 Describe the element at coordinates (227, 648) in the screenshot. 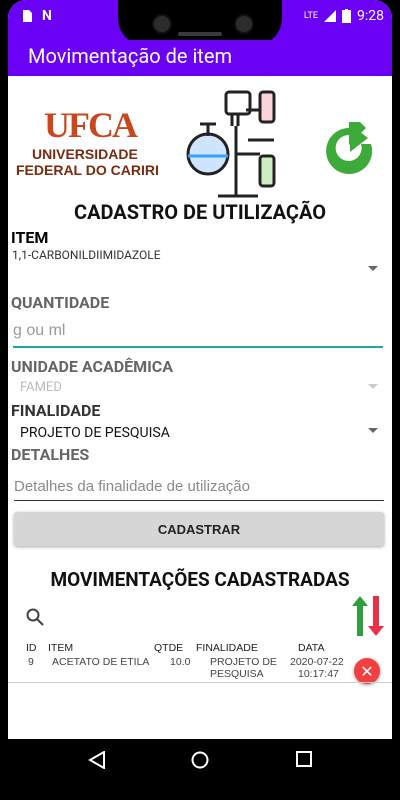

I see `column-header-finalidade: FINALIDADE` at that location.